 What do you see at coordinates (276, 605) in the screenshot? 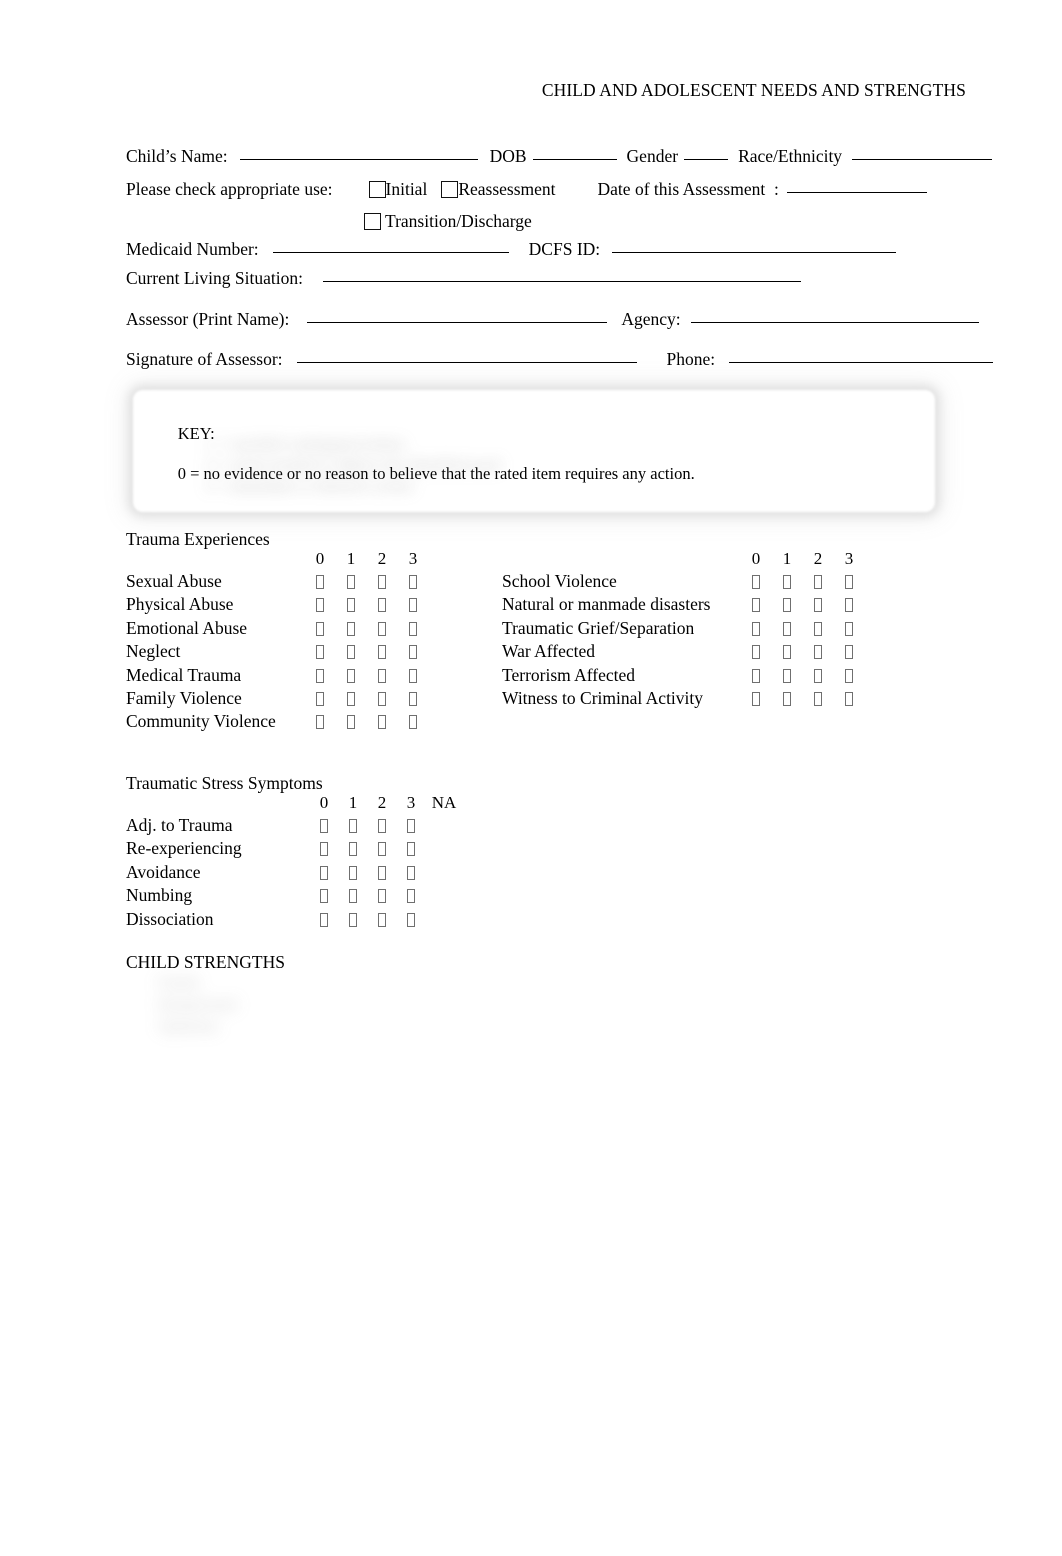
I see `rating-row: Physical Abuse` at bounding box center [276, 605].